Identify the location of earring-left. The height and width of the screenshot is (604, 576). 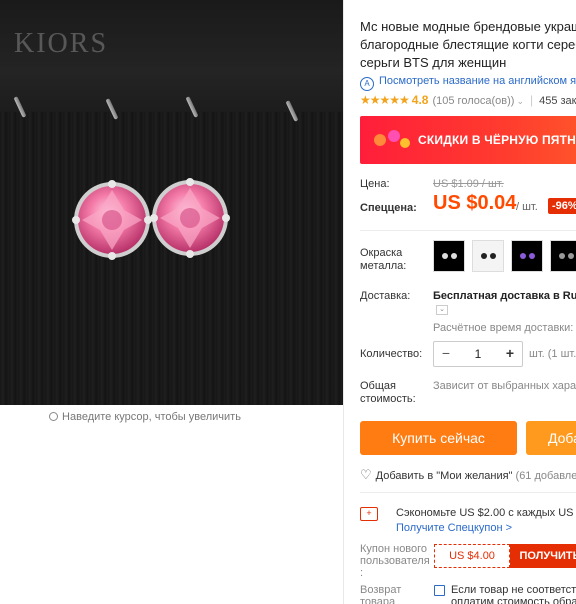
(112, 220).